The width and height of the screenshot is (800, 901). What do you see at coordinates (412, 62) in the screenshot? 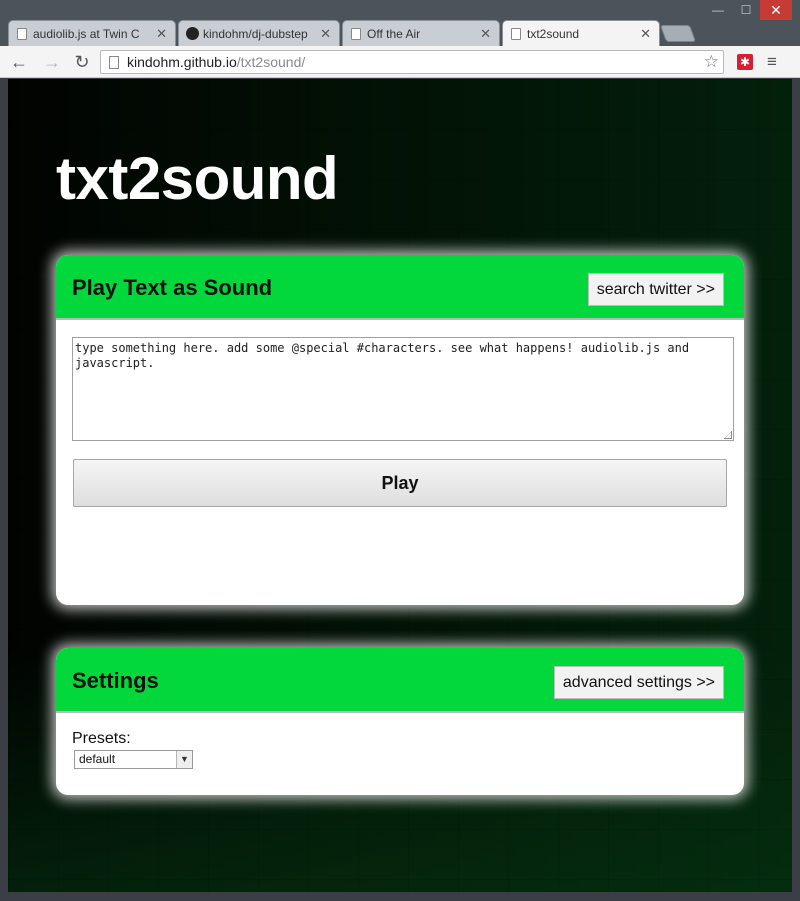
I see `address-bar: kindohm.github.io/txt2sound/ ☆` at bounding box center [412, 62].